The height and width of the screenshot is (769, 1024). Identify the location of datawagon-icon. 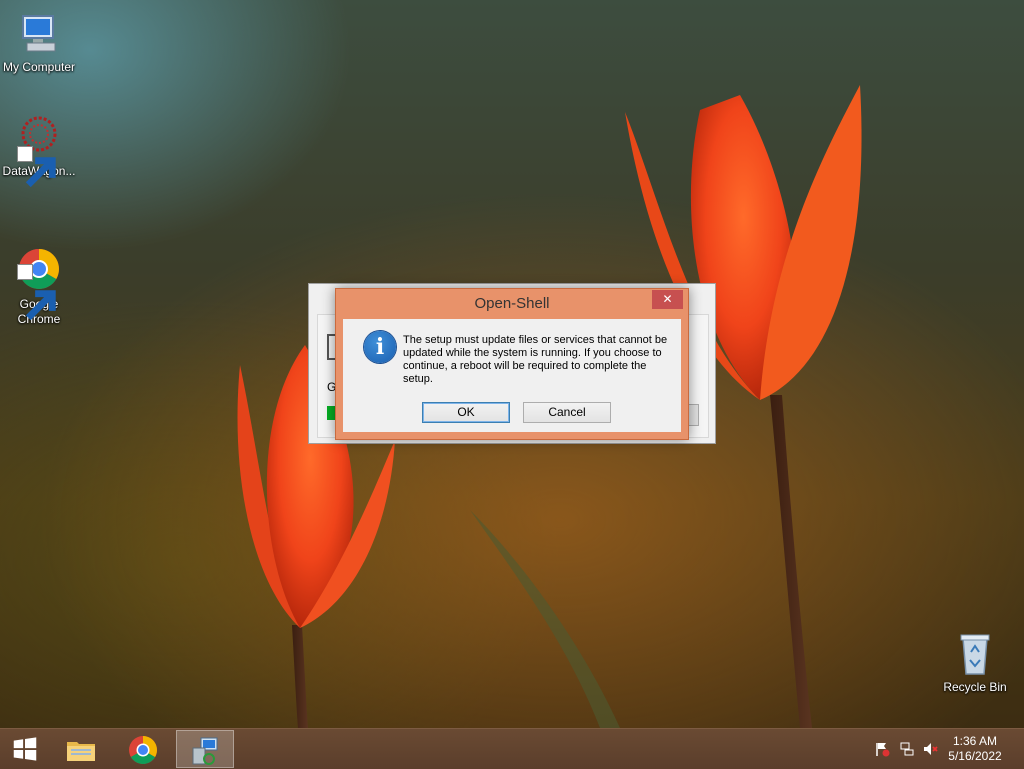
(39, 151).